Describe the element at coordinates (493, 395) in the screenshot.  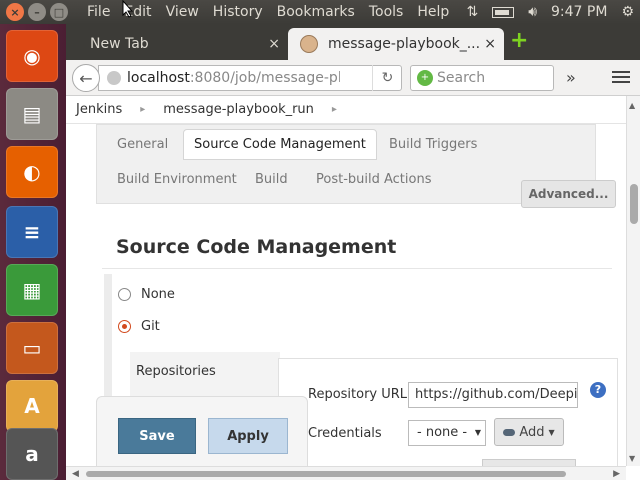
I see `repository-url-field: https://github.com/Deepikaf` at that location.